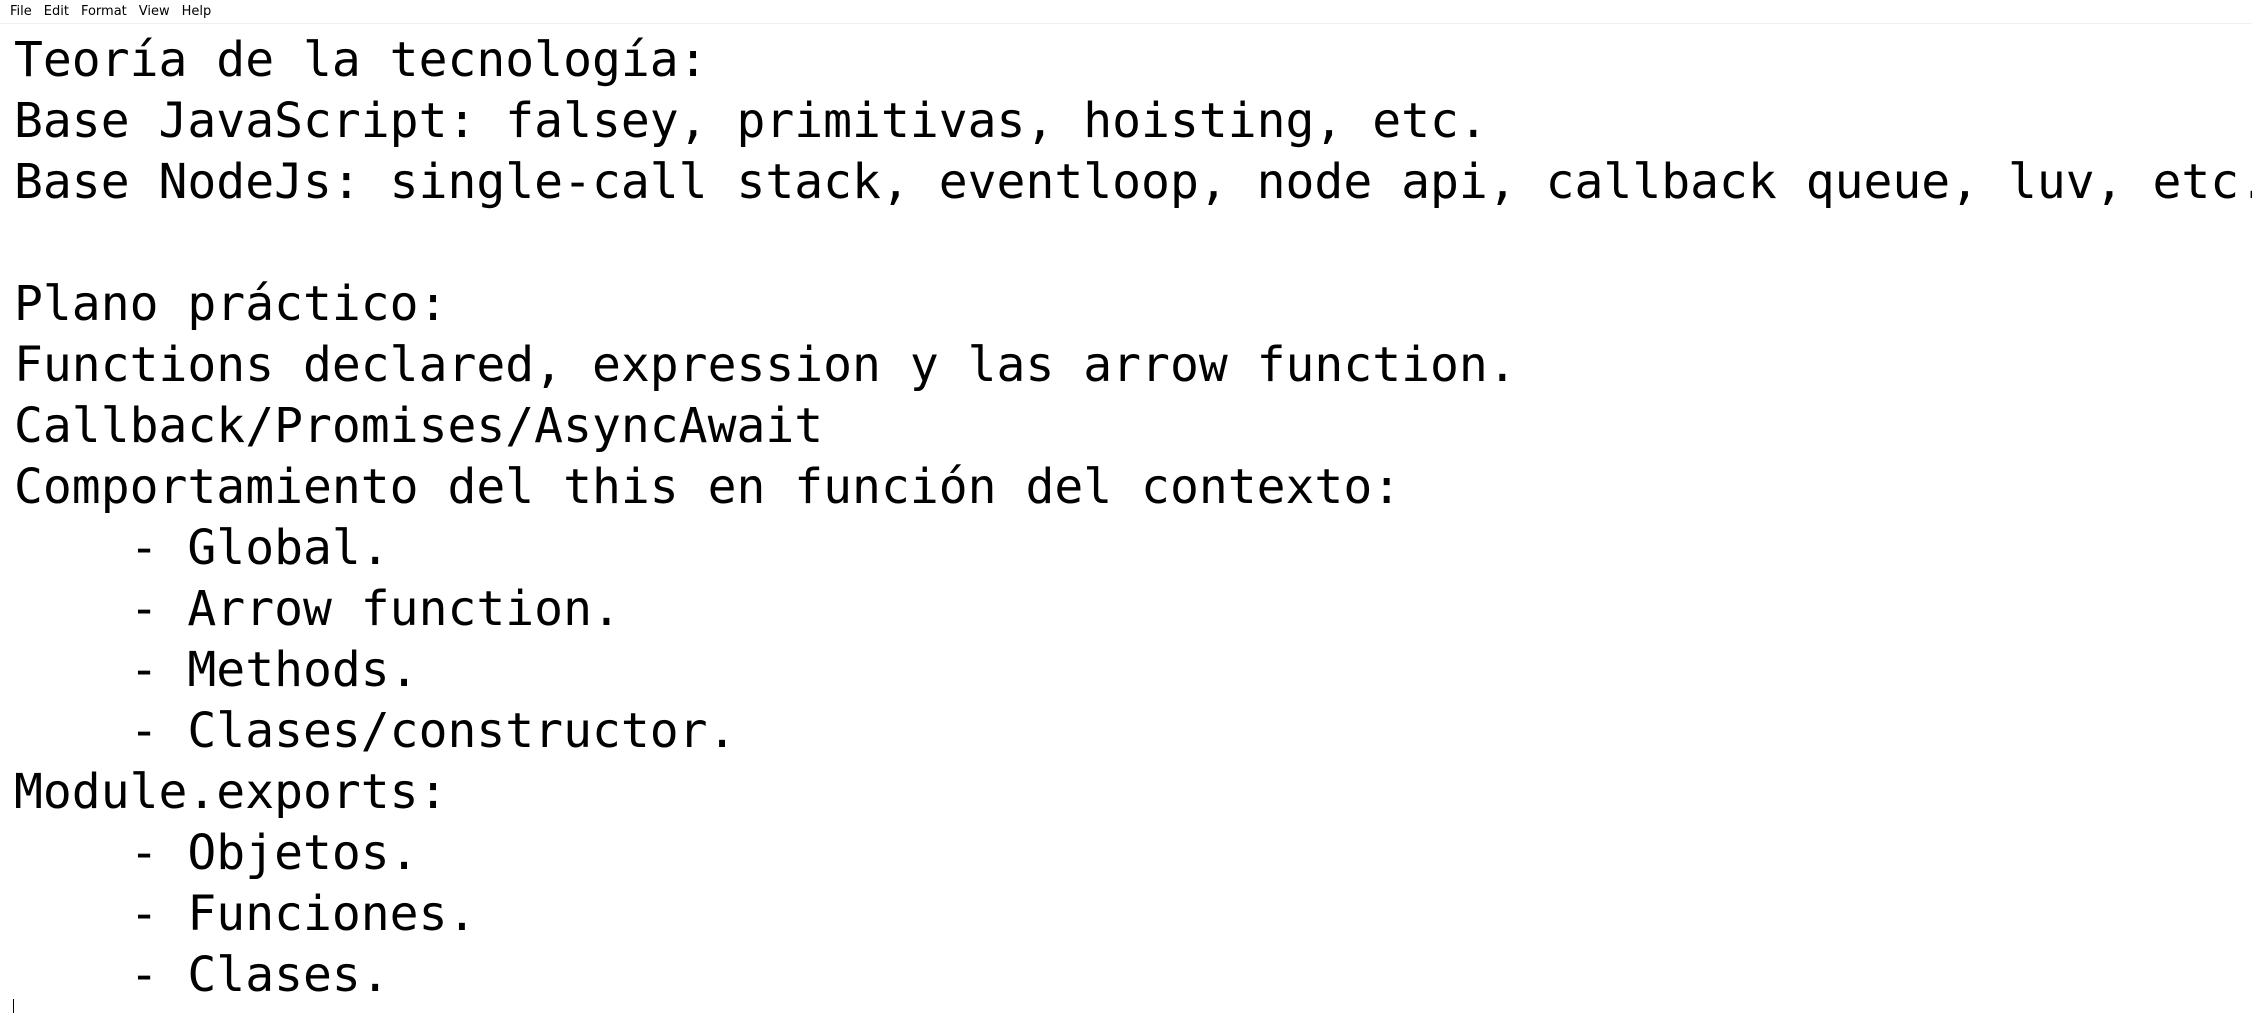  Describe the element at coordinates (56, 12) in the screenshot. I see `menu-edit: Edit` at that location.